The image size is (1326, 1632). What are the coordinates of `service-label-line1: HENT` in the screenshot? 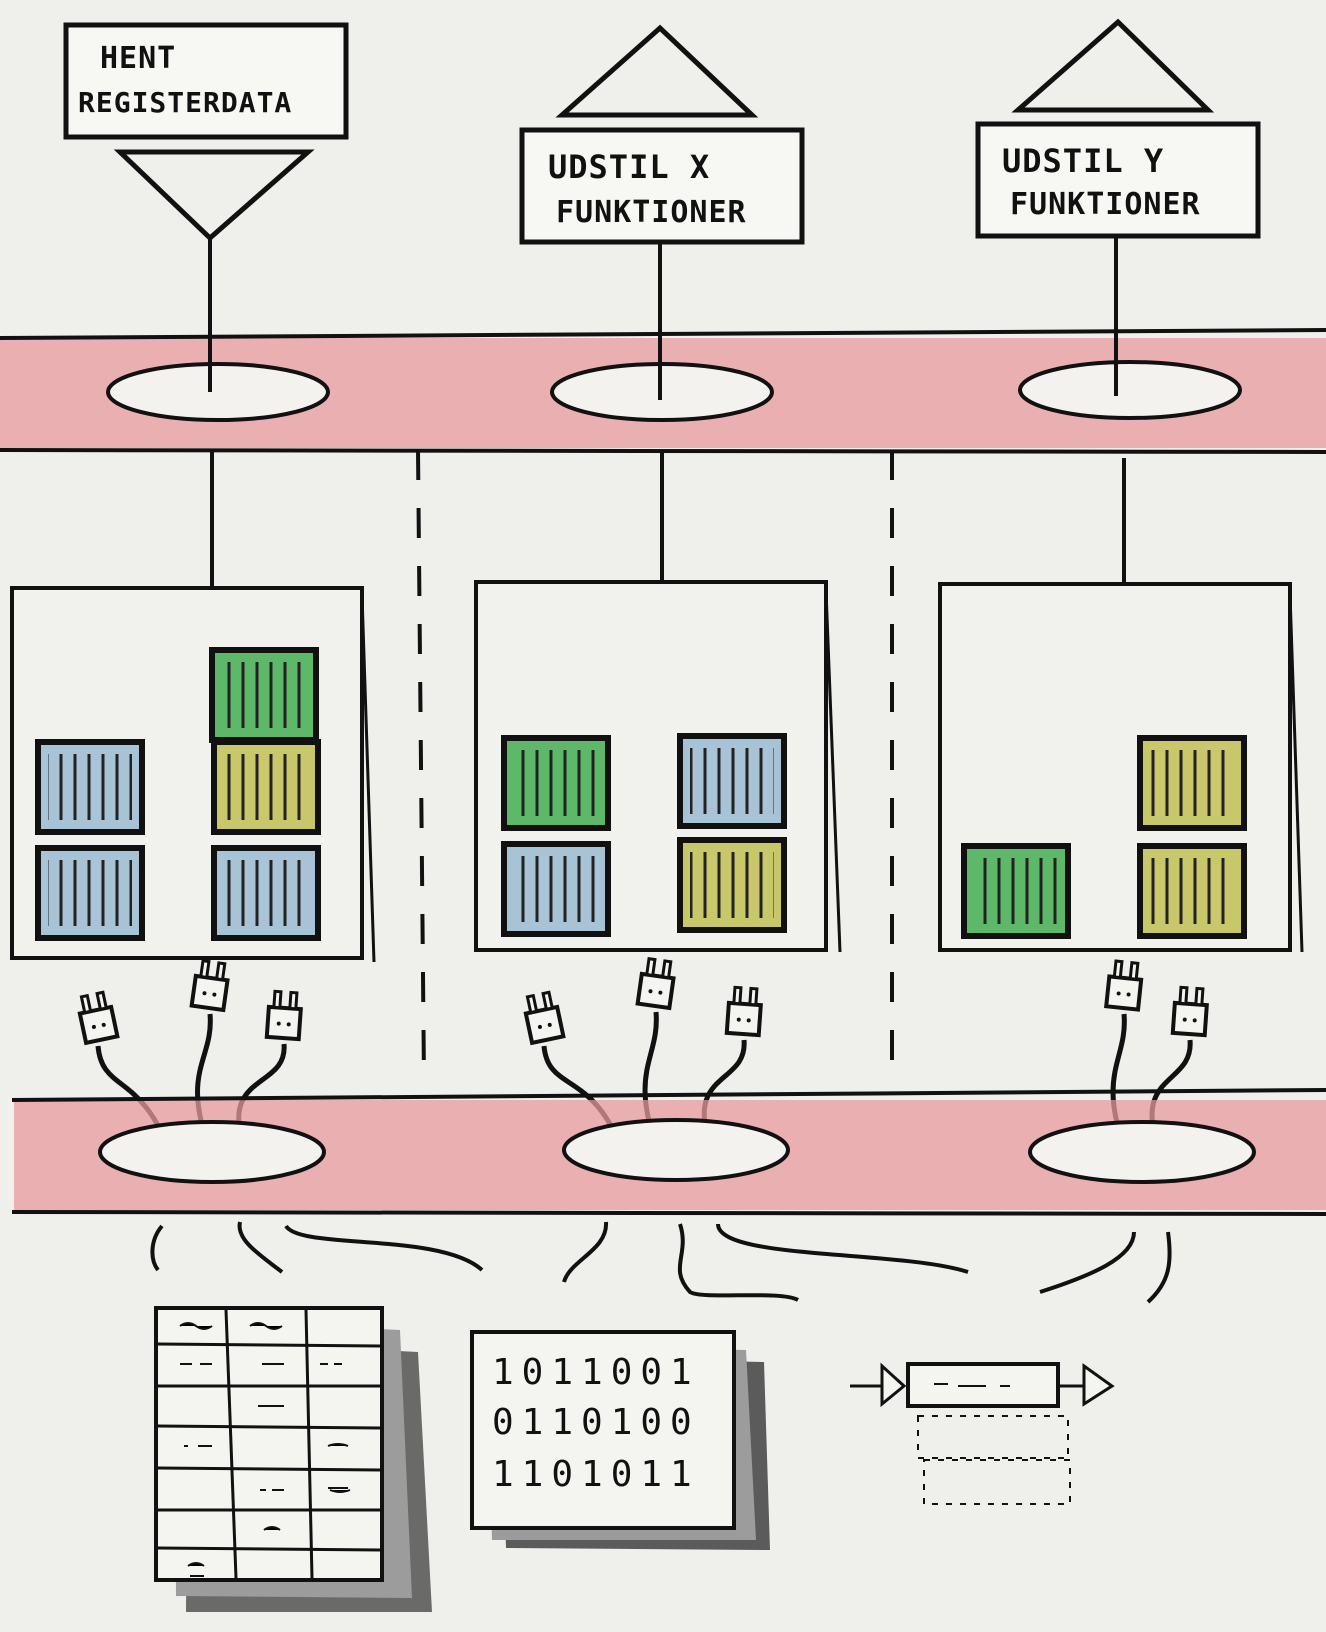 It's located at (138, 58).